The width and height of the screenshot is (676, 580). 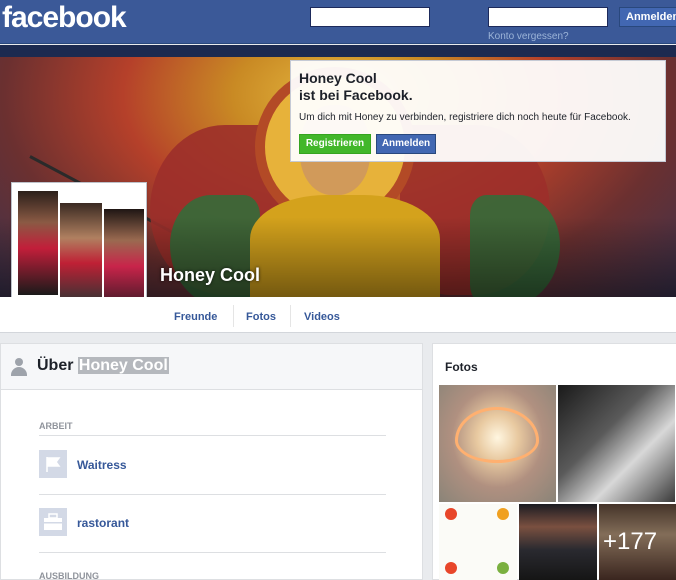 What do you see at coordinates (103, 523) in the screenshot?
I see `work-item-rastorant: rastorant` at bounding box center [103, 523].